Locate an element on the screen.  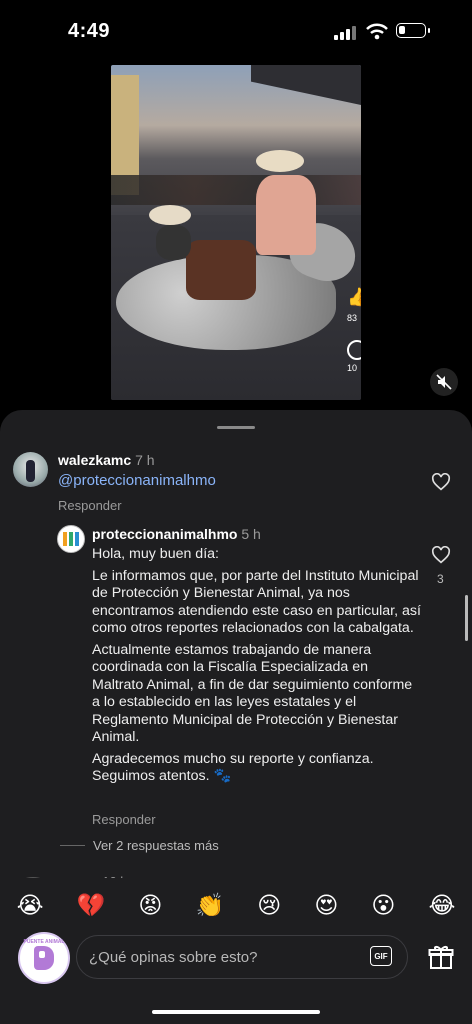
emoji-button: 😮 is located at coordinates (383, 905).